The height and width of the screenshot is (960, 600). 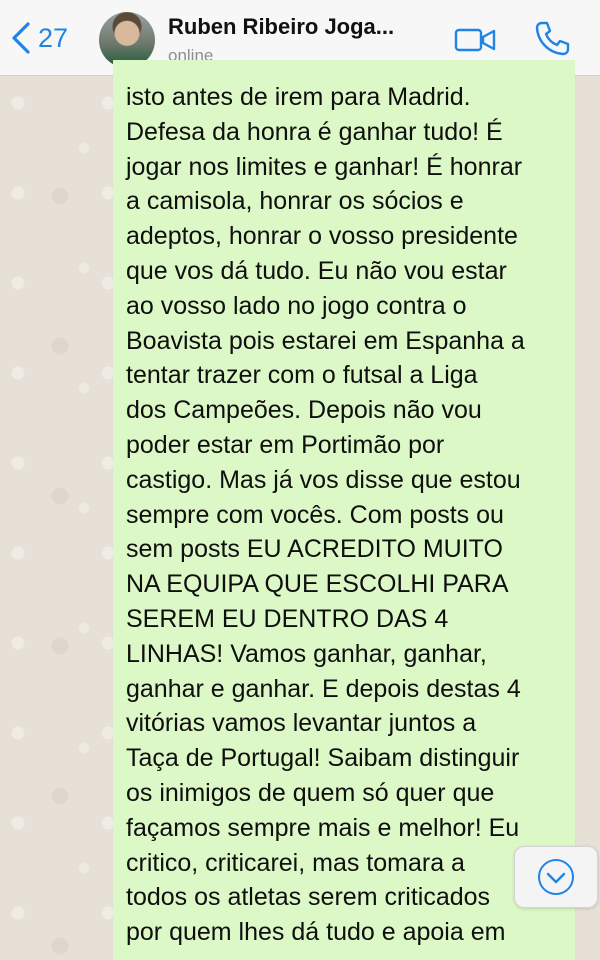 I want to click on phone-icon, so click(x=552, y=39).